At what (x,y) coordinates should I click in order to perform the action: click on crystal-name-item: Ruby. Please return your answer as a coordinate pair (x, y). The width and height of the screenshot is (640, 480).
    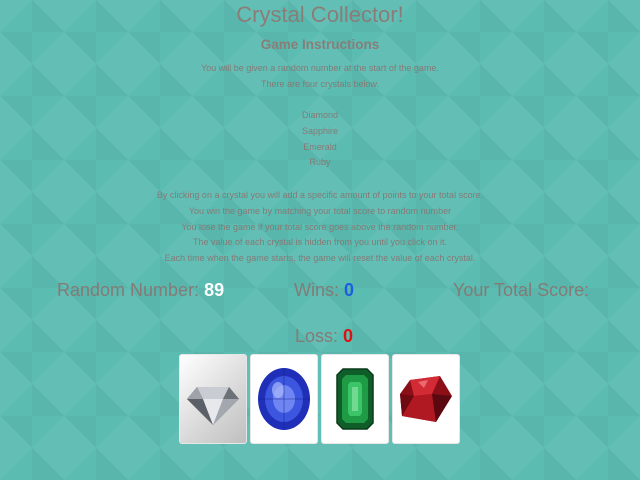
    Looking at the image, I should click on (320, 162).